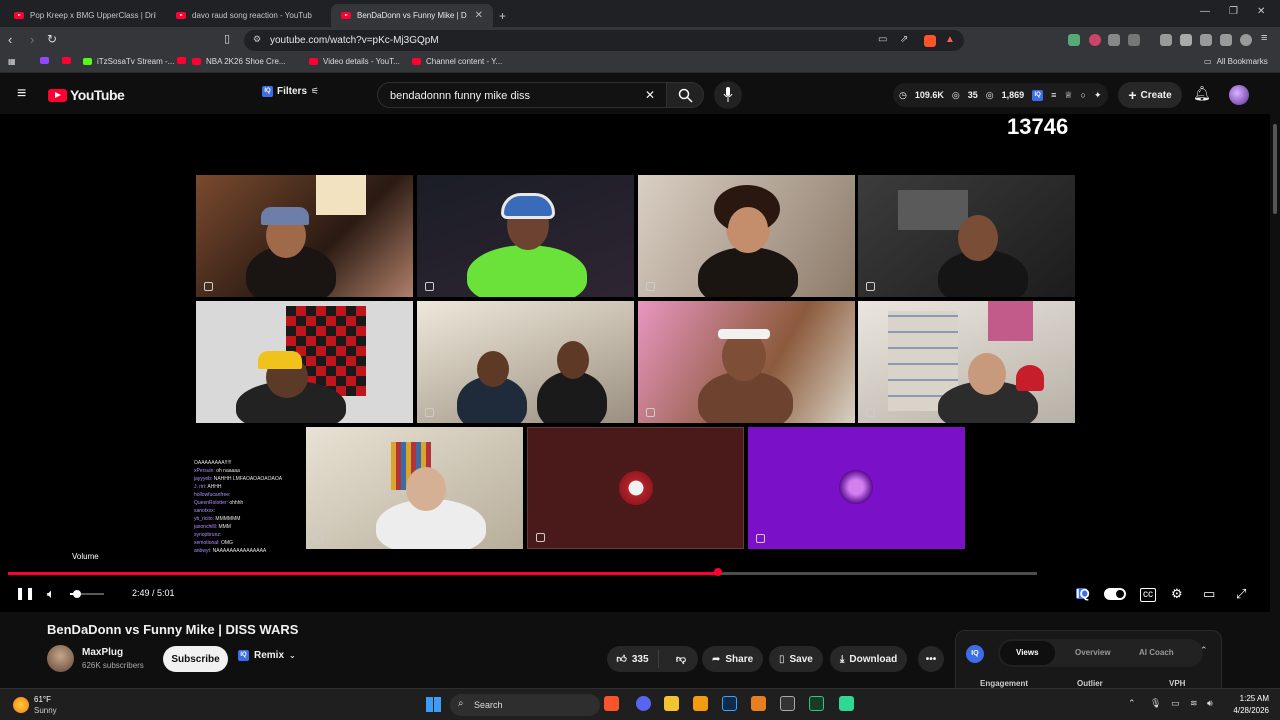  Describe the element at coordinates (433, 704) in the screenshot. I see `windows-start-icon` at that location.